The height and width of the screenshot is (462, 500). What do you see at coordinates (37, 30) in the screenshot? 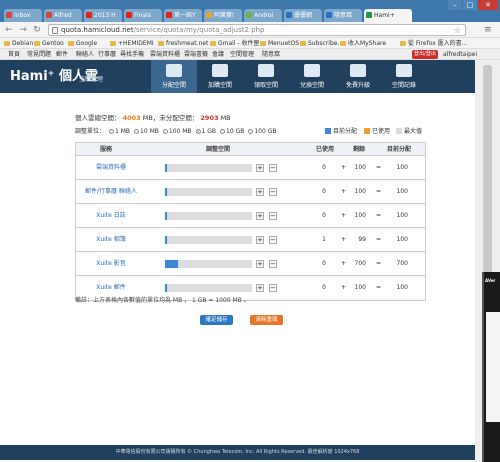
I see `reload-icon: ↻` at bounding box center [37, 30].